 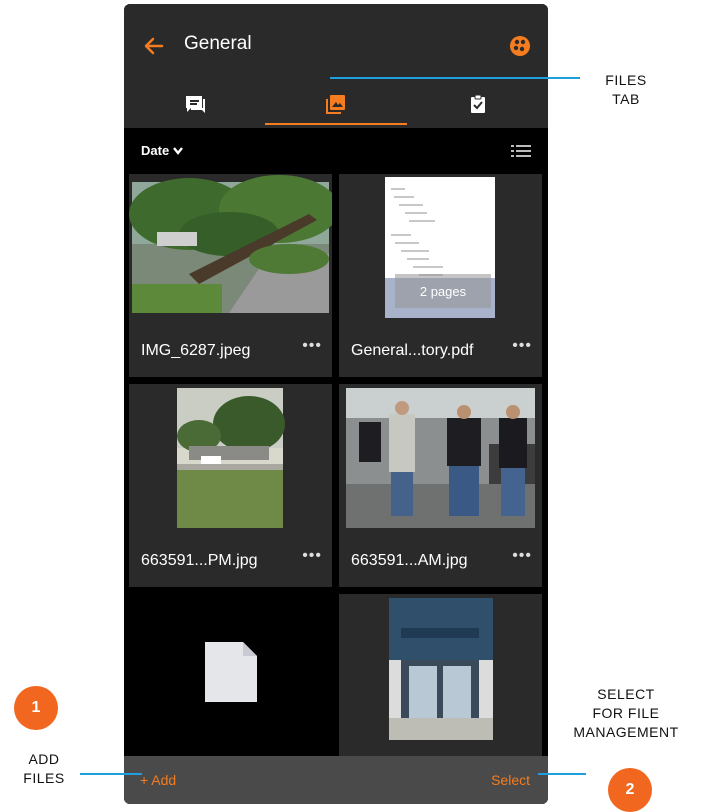 I want to click on sort-bar: Date, so click(x=336, y=152).